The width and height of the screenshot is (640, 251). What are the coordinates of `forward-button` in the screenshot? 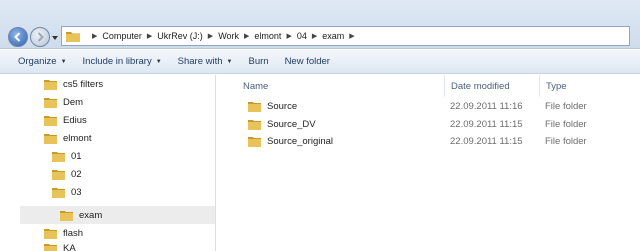 It's located at (40, 37).